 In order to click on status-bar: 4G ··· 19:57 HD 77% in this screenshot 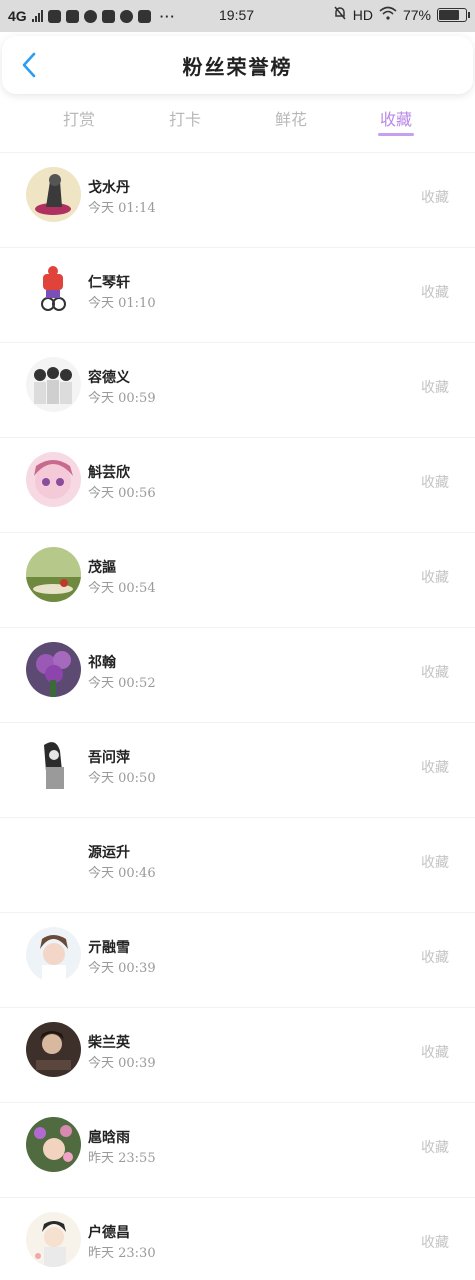, I will do `click(237, 16)`.